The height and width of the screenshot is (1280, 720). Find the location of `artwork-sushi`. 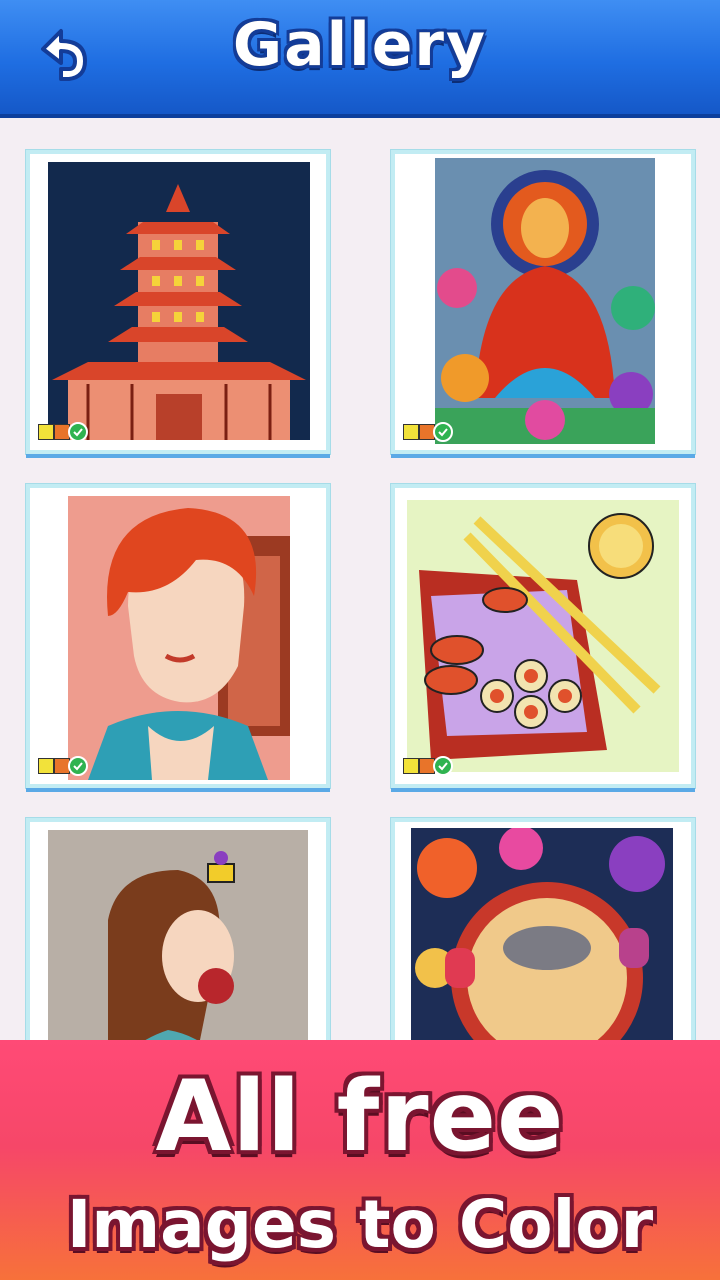

artwork-sushi is located at coordinates (543, 636).